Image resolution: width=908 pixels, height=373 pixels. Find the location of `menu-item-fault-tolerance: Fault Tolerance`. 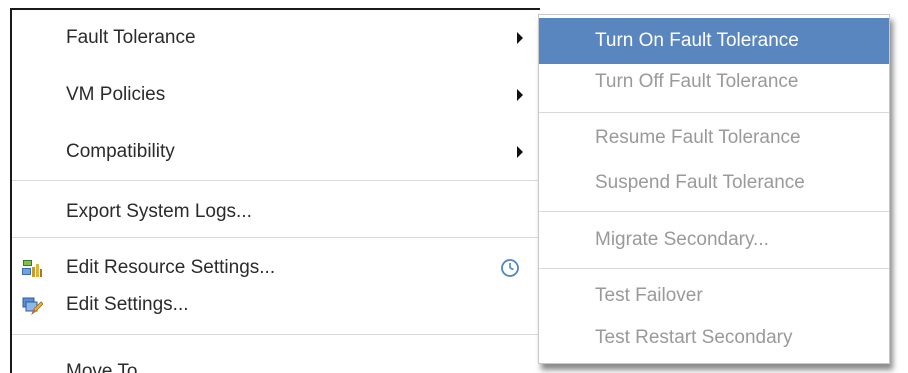

menu-item-fault-tolerance: Fault Tolerance is located at coordinates (276, 38).